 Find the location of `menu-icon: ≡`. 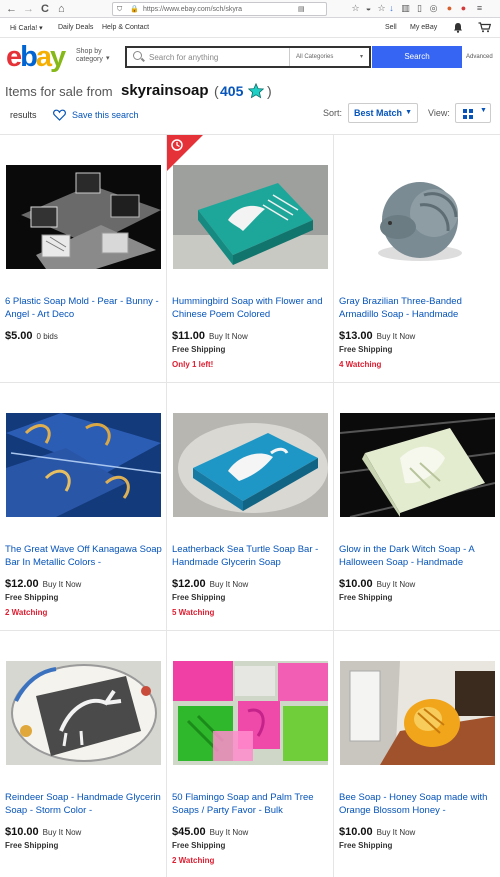

menu-icon: ≡ is located at coordinates (479, 8).